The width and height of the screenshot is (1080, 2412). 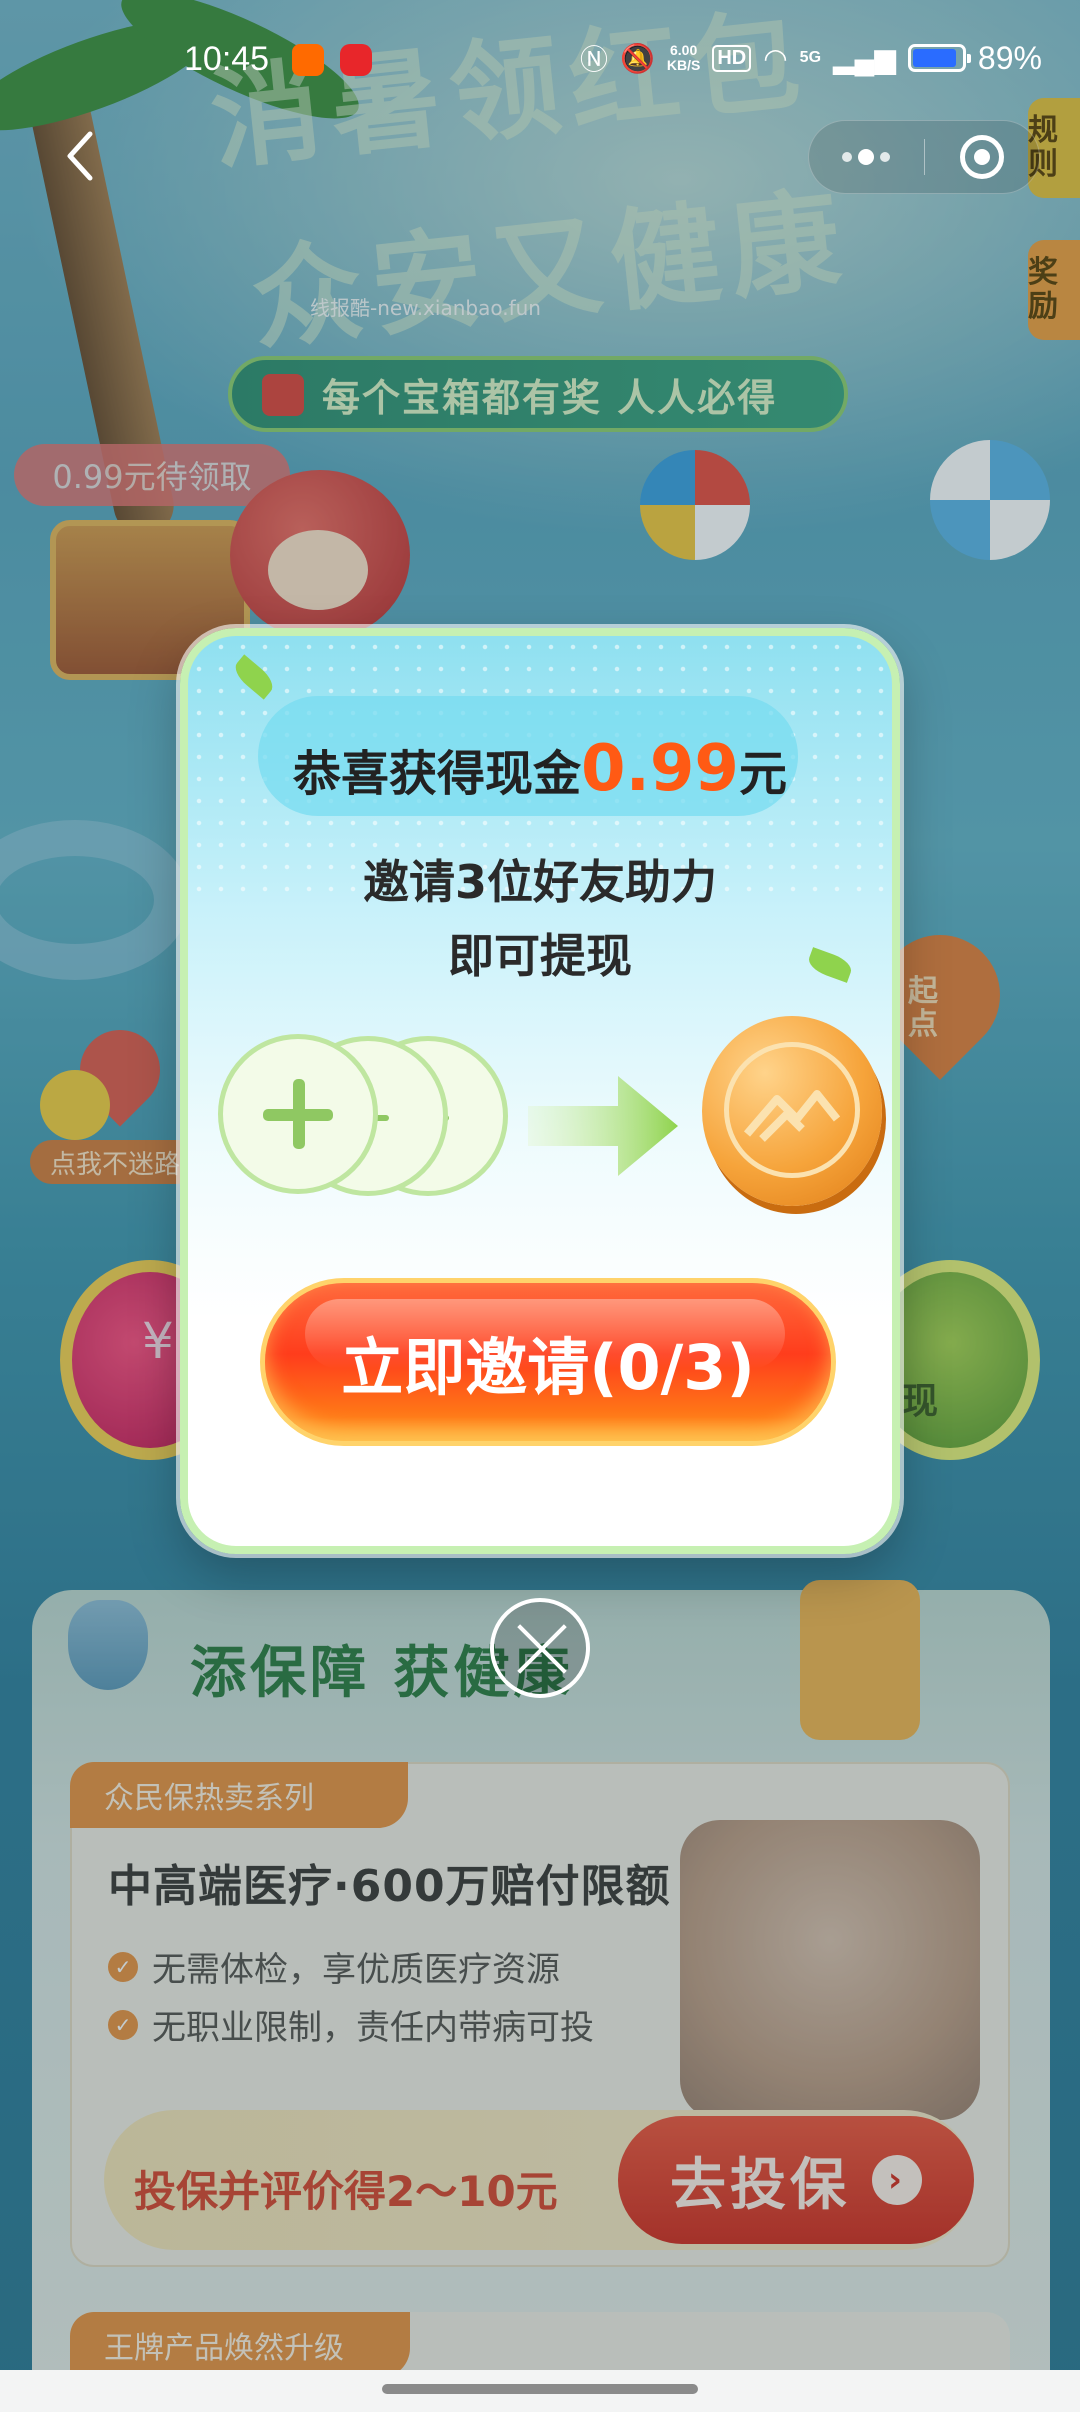 What do you see at coordinates (227, 59) in the screenshot?
I see `status-time: 10:45` at bounding box center [227, 59].